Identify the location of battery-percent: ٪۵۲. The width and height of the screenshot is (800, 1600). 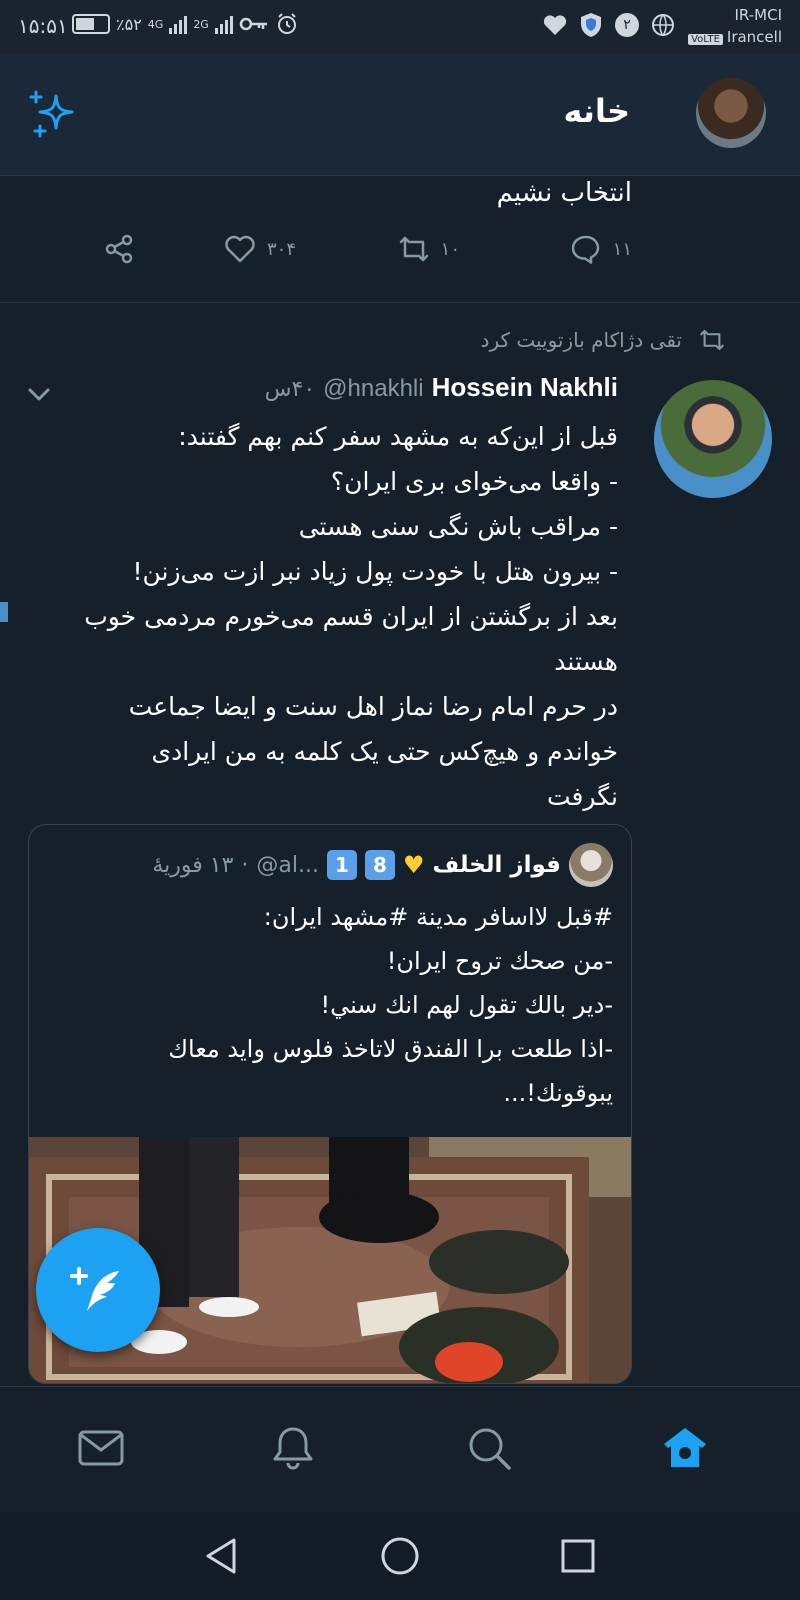
(129, 24).